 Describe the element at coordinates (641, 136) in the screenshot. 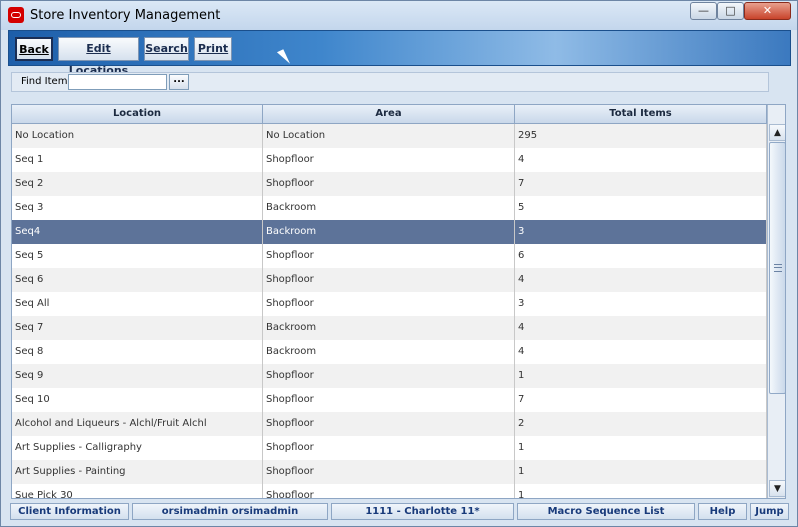

I see `cell-total-items: 295` at that location.